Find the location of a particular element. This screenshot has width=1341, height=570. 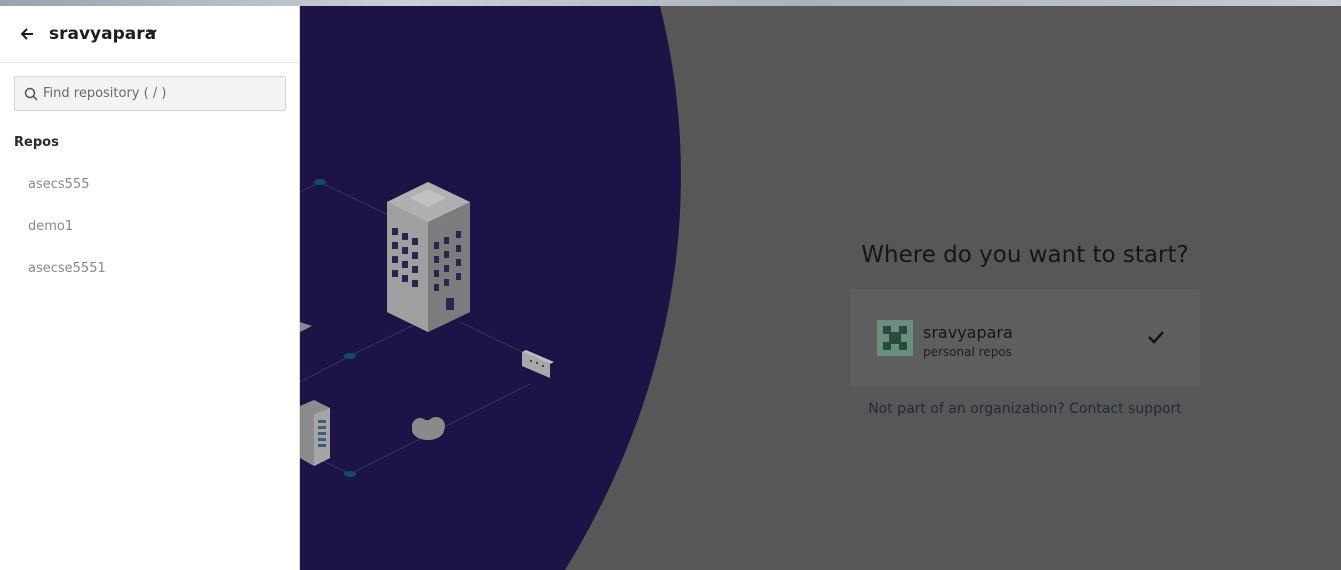

org-name: sravyapara is located at coordinates (968, 332).